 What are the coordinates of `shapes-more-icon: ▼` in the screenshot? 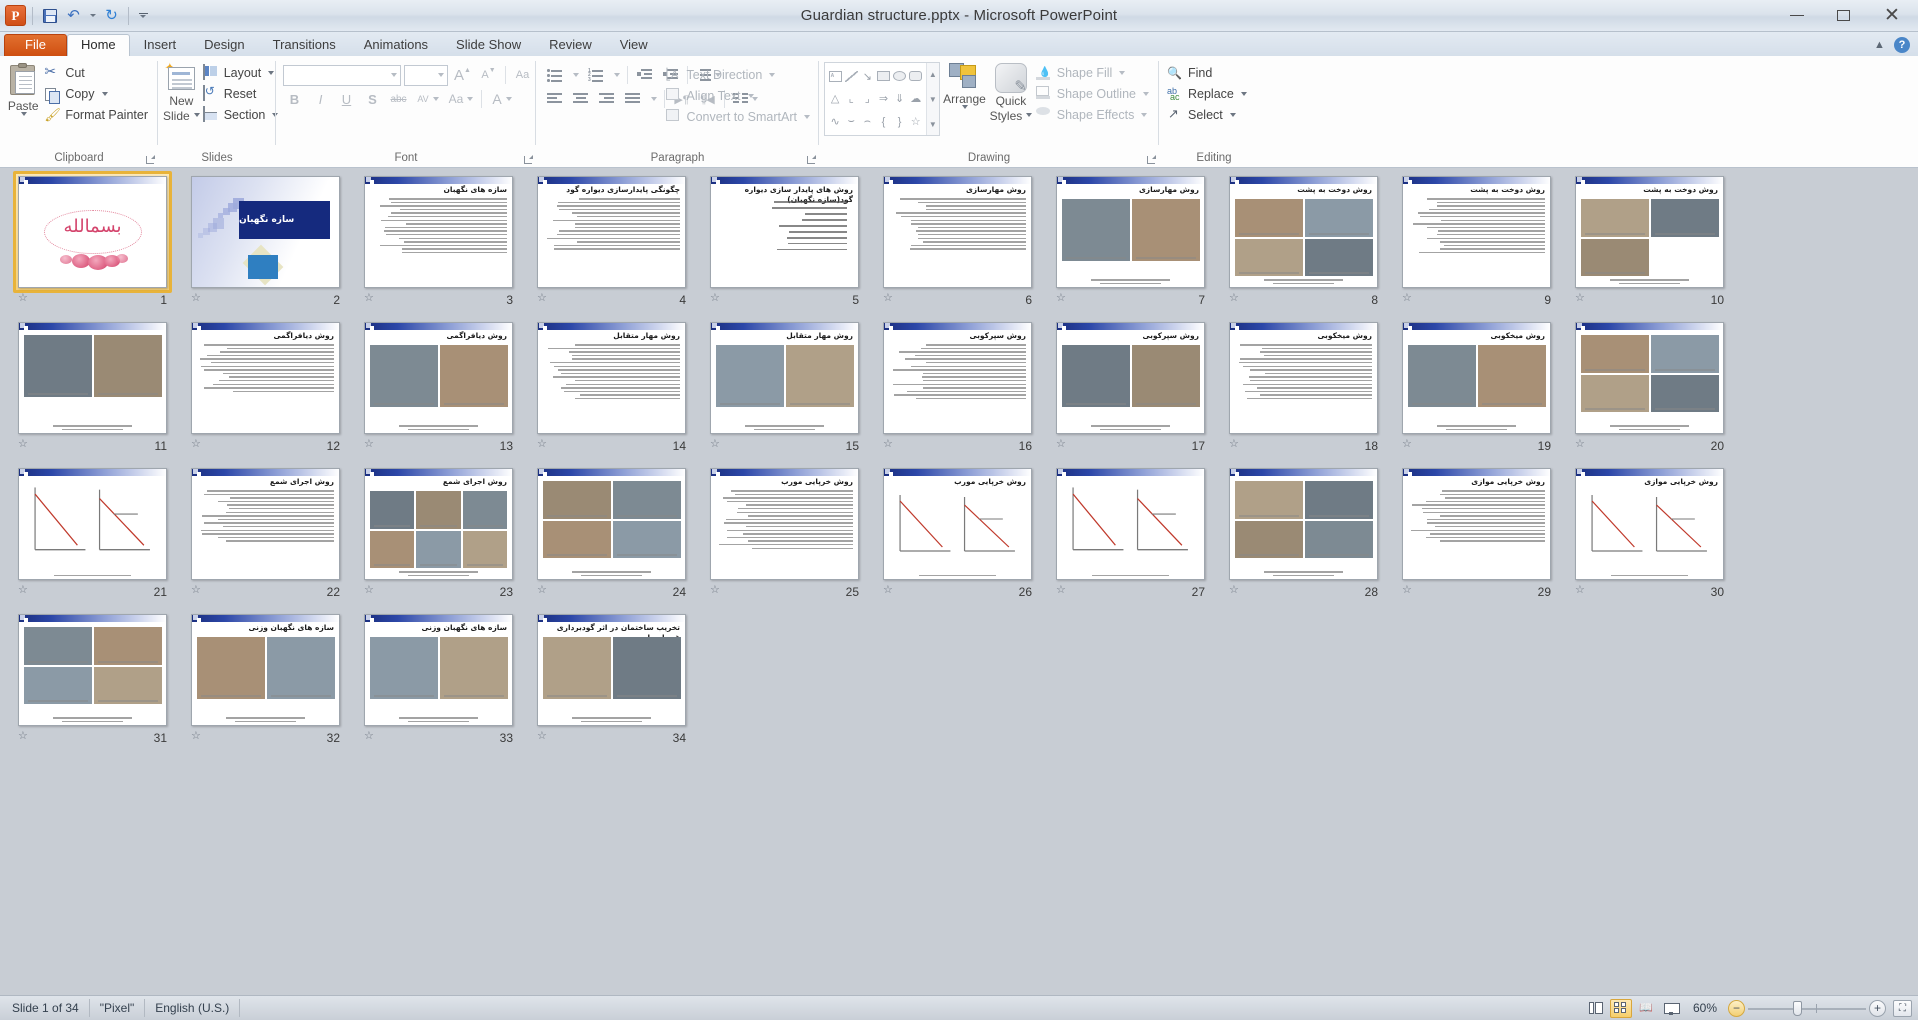 It's located at (933, 124).